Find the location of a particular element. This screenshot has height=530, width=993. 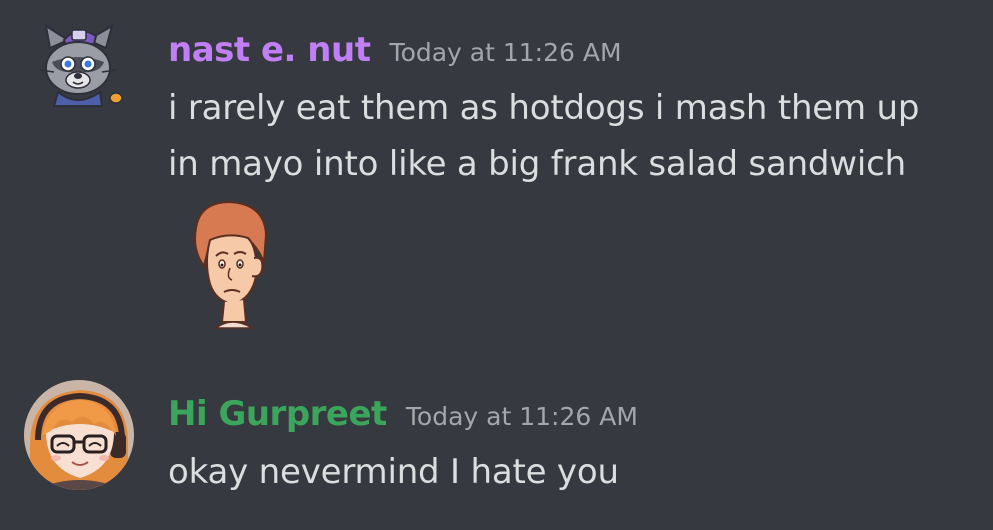

message-header: nast e. nut Today at 11:26 AM is located at coordinates (395, 50).